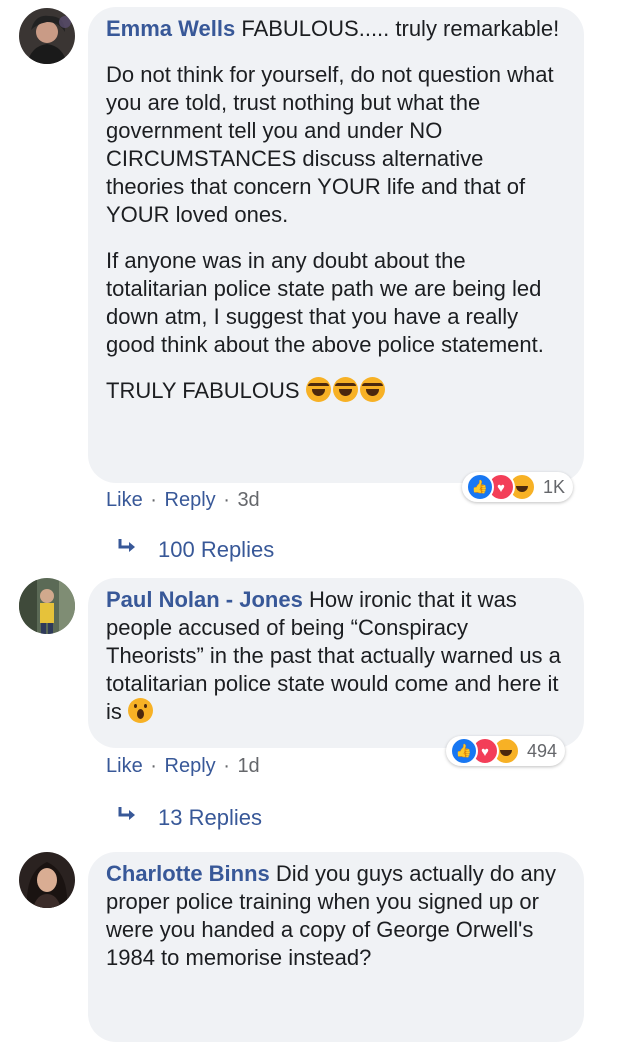 Image resolution: width=622 pixels, height=1042 pixels. What do you see at coordinates (204, 599) in the screenshot?
I see `author-name: Paul Nolan - Jones` at bounding box center [204, 599].